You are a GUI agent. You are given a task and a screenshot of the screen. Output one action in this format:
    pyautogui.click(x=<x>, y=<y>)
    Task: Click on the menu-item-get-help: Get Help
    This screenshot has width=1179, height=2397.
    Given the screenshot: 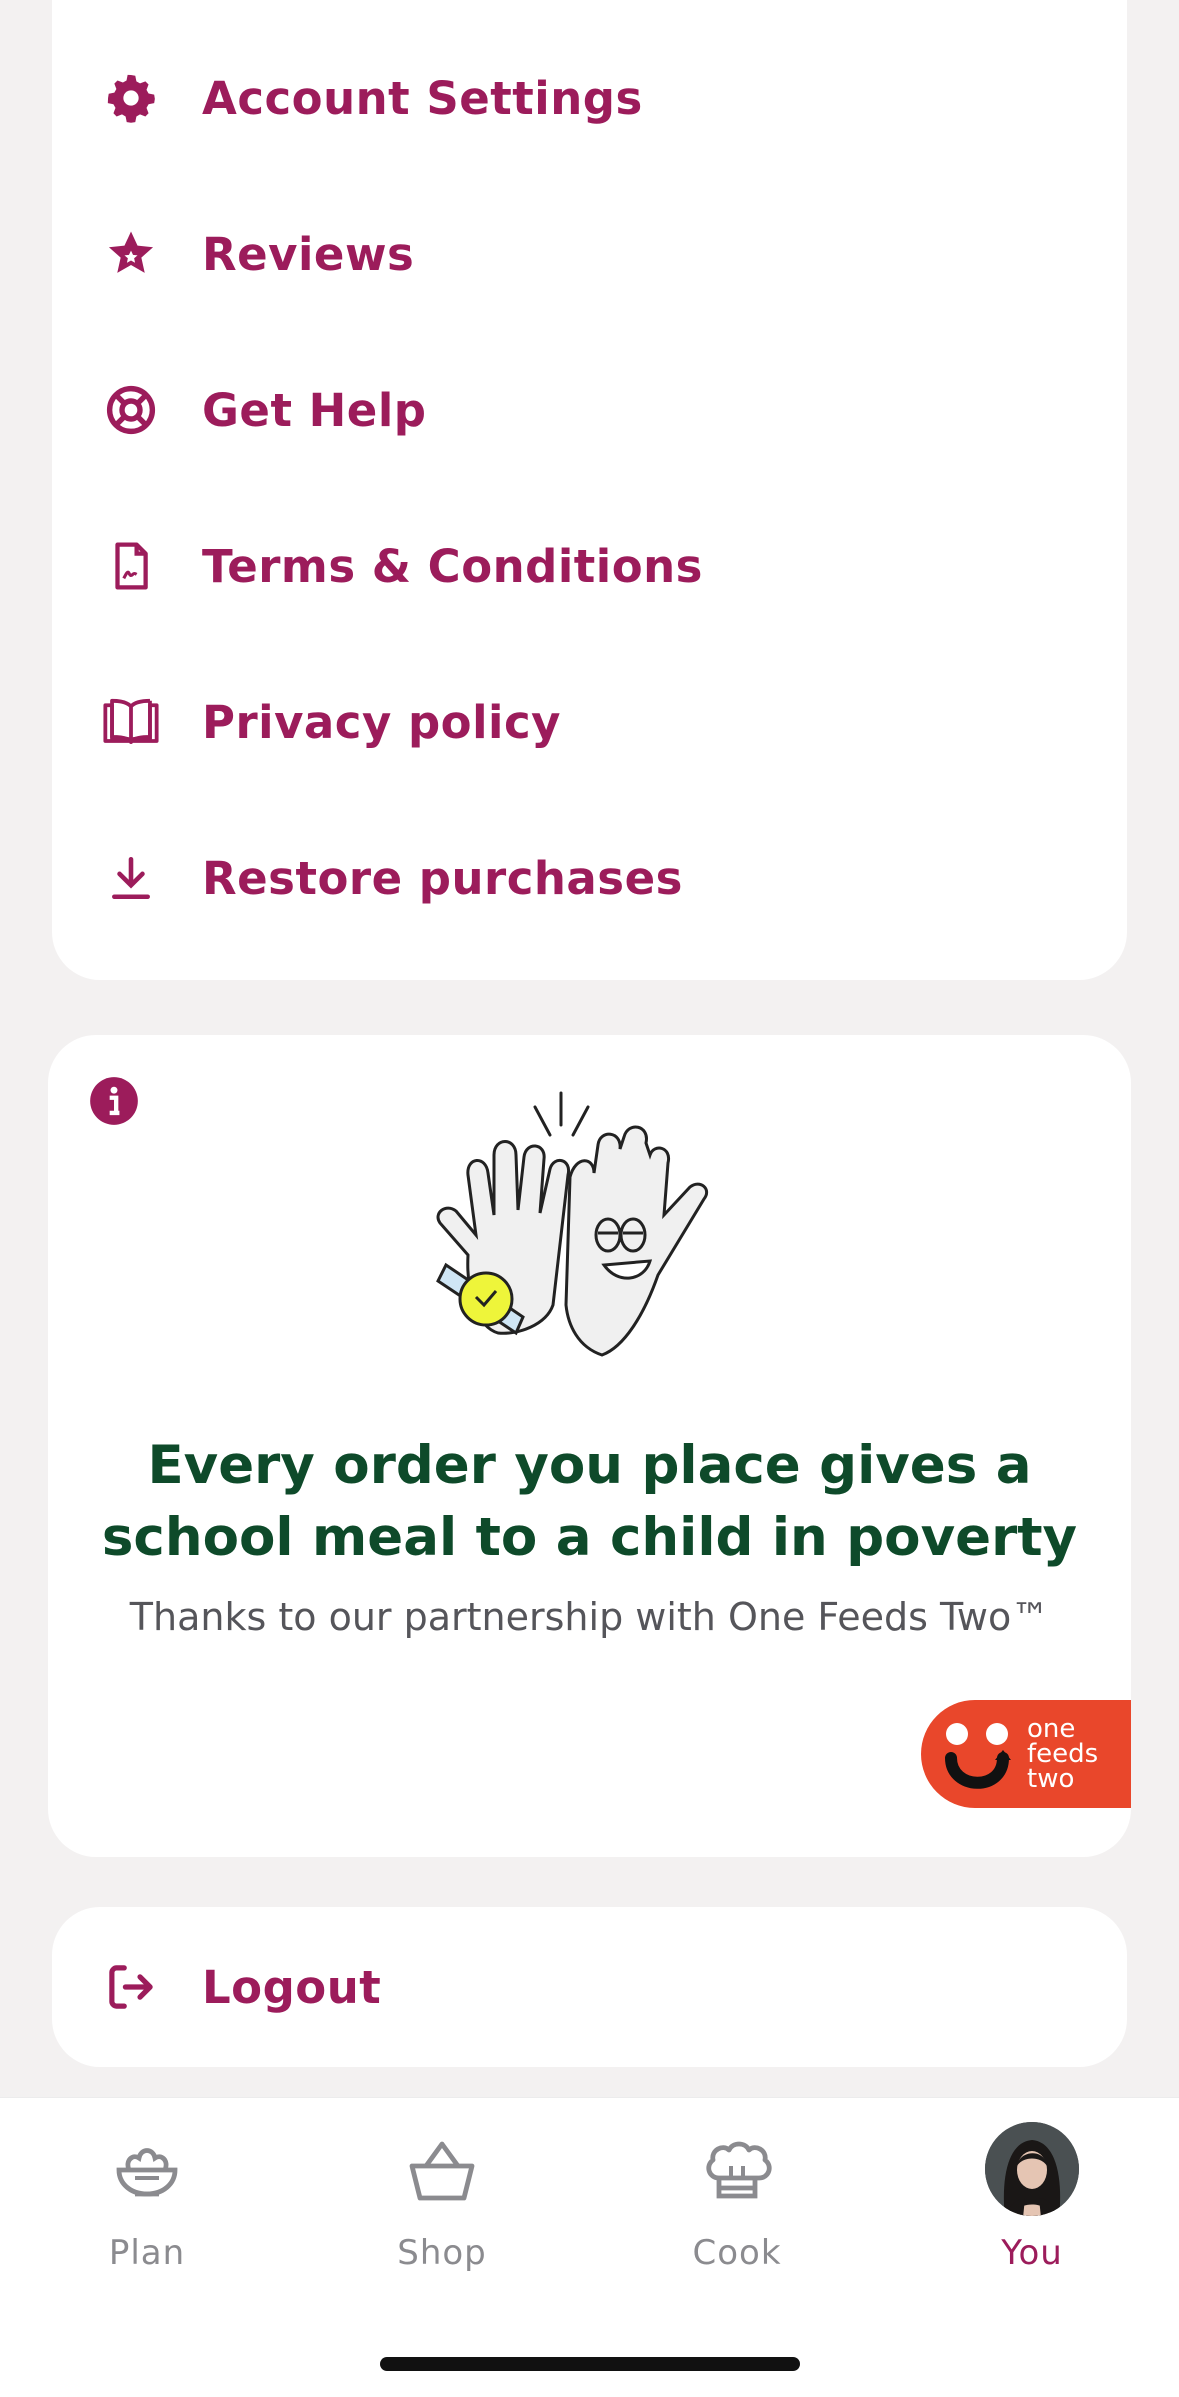 What is the action you would take?
    pyautogui.click(x=589, y=410)
    